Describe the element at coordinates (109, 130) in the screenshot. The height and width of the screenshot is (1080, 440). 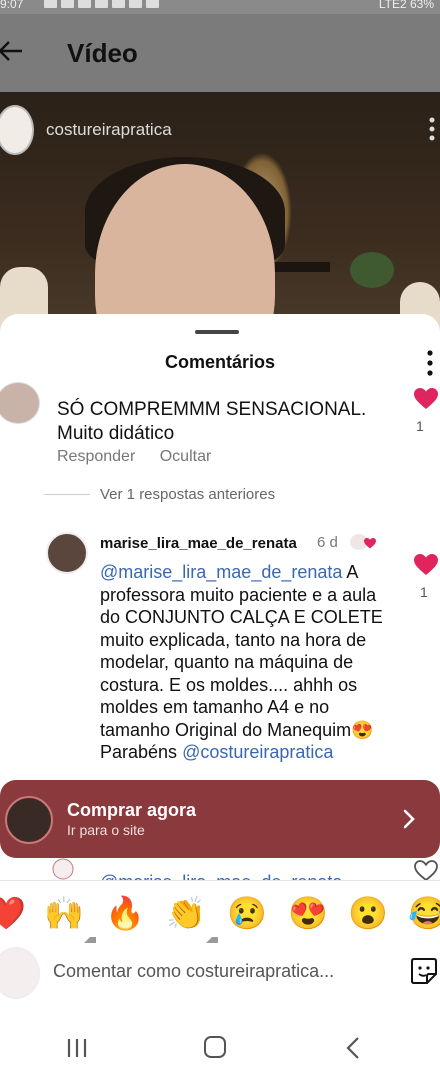
I see `channel-name: costureirapratica` at that location.